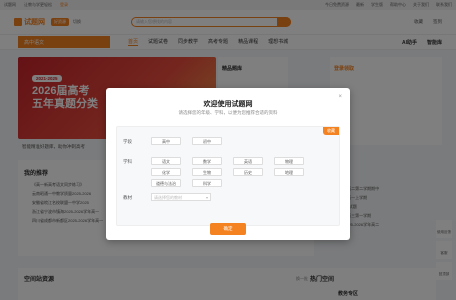 The image size is (456, 300). What do you see at coordinates (289, 161) in the screenshot?
I see `subject-option: 物理` at bounding box center [289, 161].